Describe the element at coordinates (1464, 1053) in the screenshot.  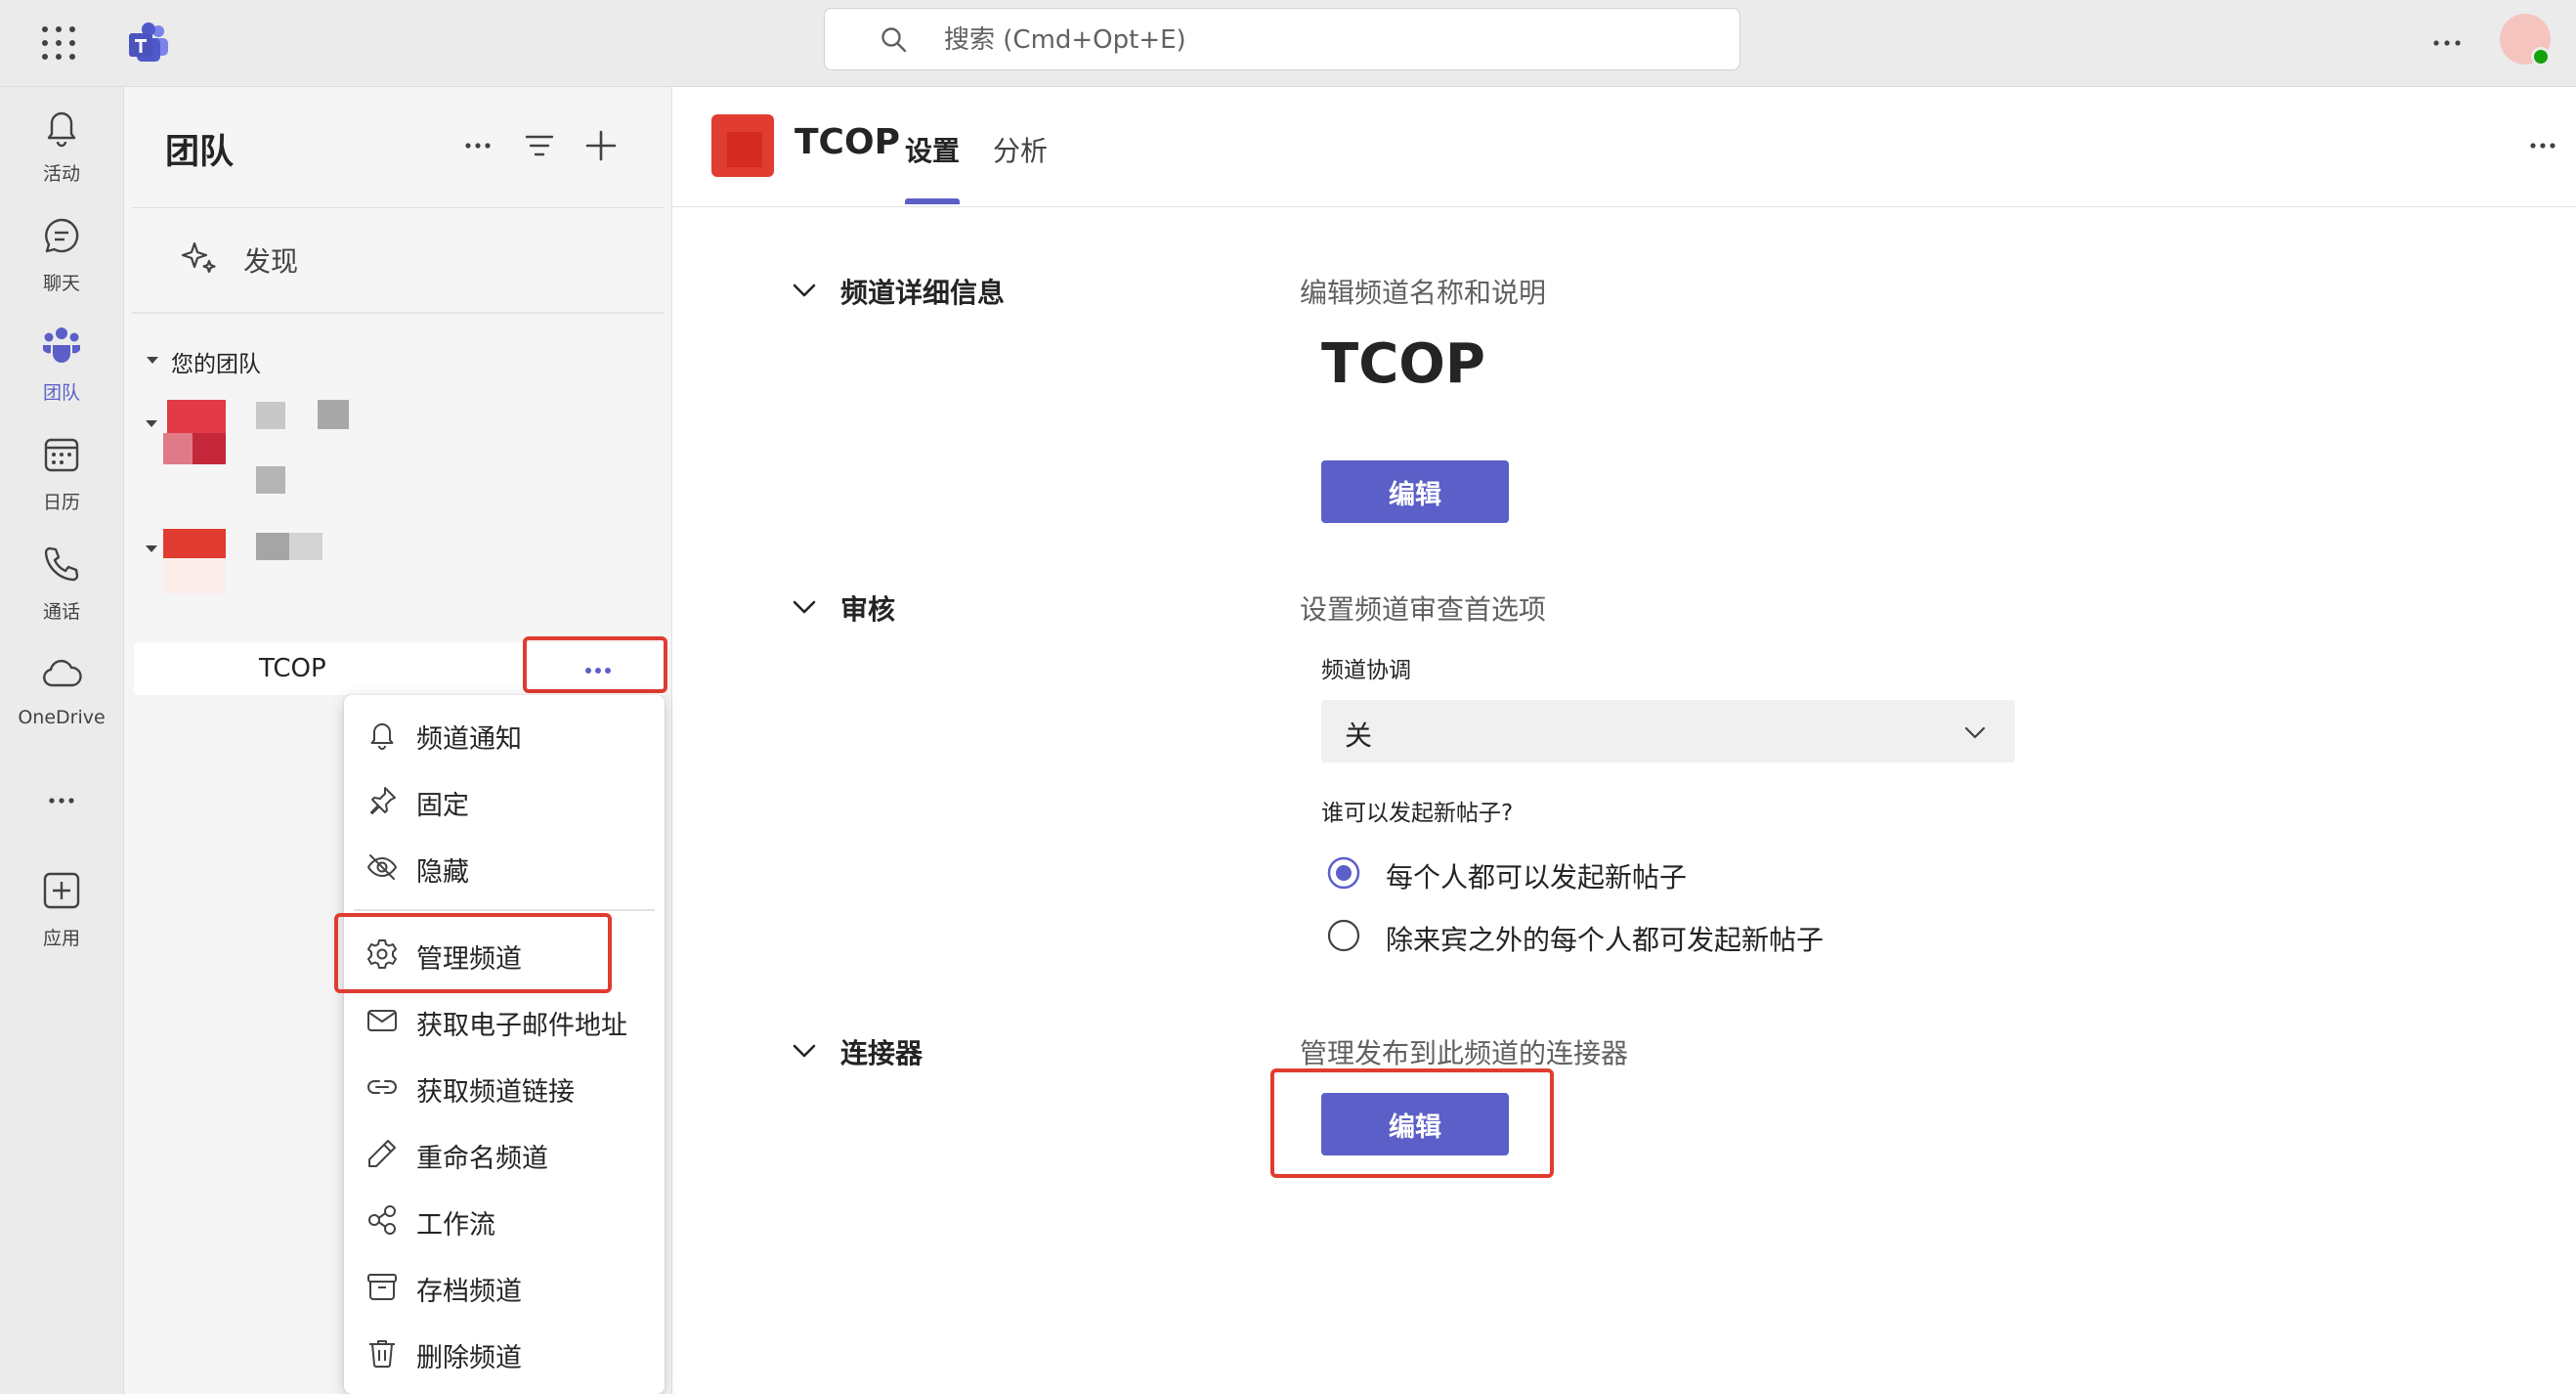
I see `section-description: 管理发布到此频道的连接器` at that location.